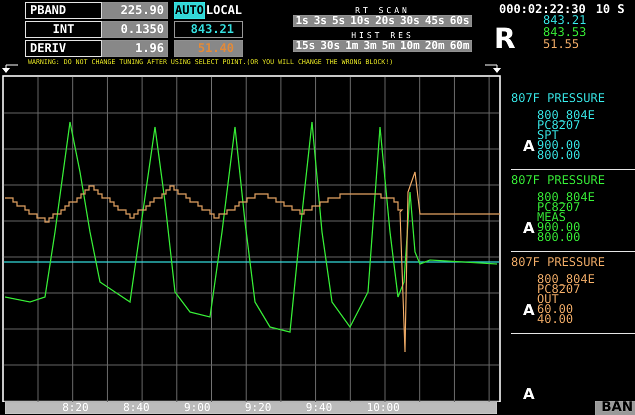 This screenshot has height=415, width=635. Describe the element at coordinates (434, 46) in the screenshot. I see `history-resolution-option: 20m` at that location.